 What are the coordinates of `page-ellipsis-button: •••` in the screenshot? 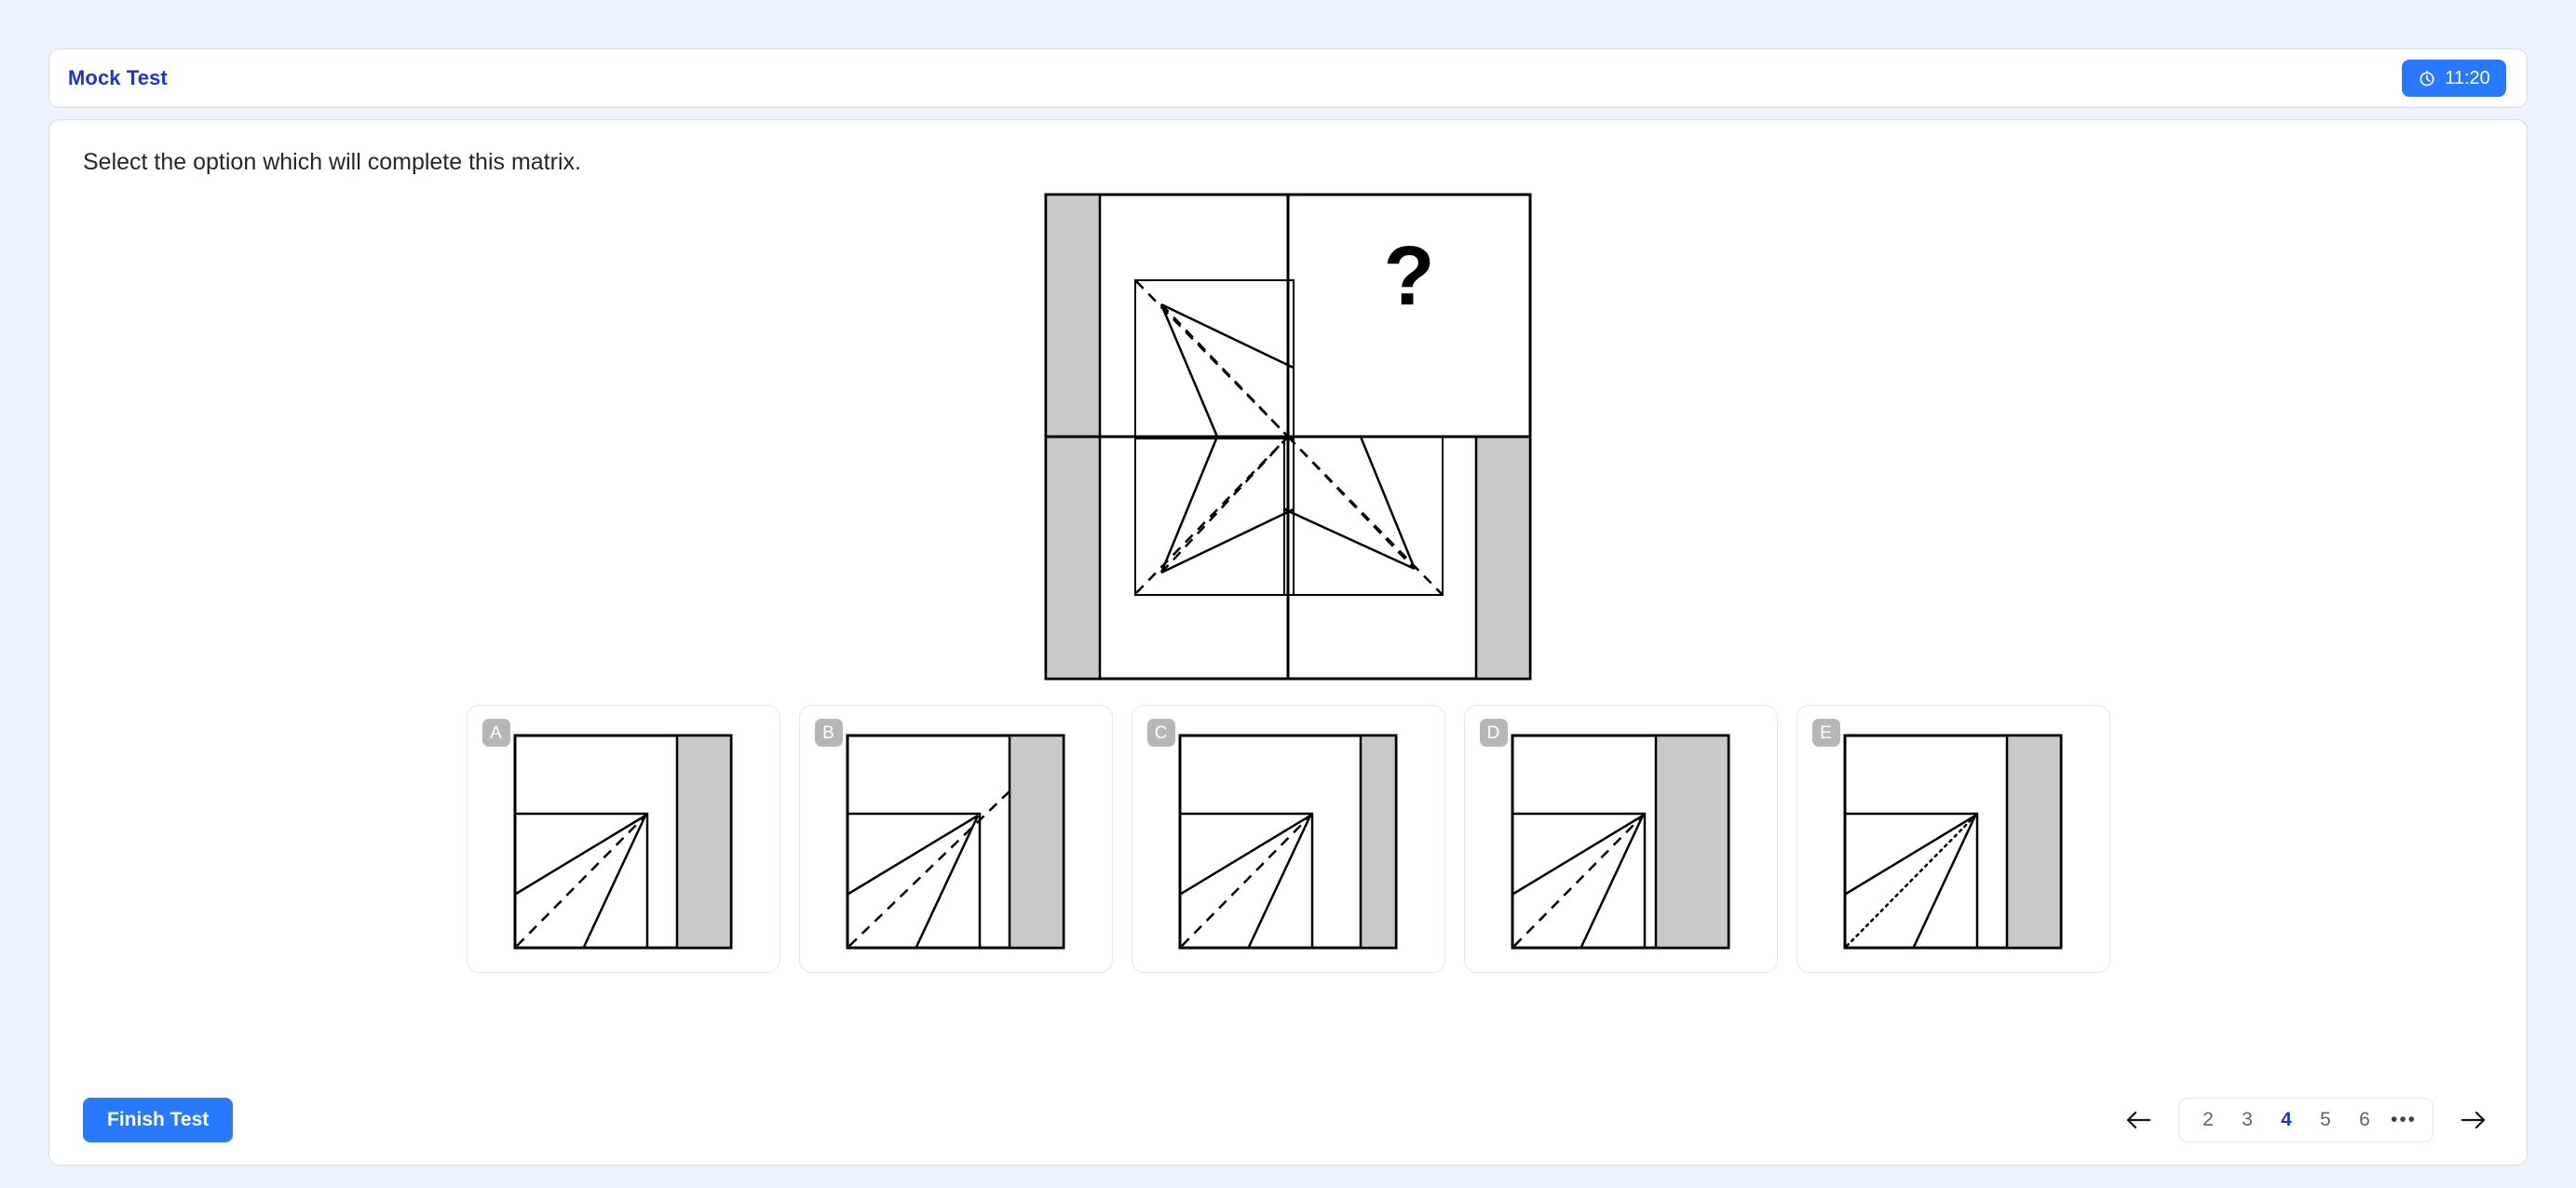 It's located at (2403, 1120).